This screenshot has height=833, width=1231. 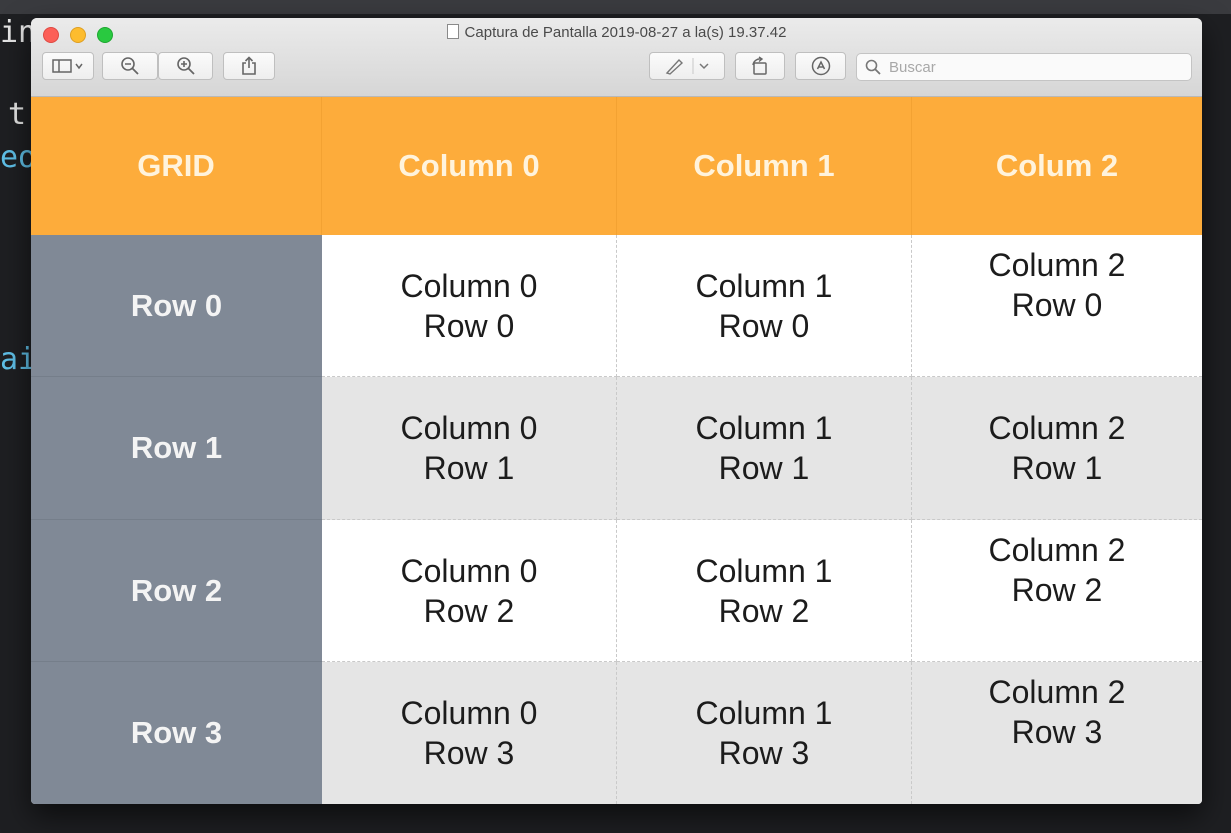 What do you see at coordinates (1057, 448) in the screenshot?
I see `grid-cell: Column 2 Row 1` at bounding box center [1057, 448].